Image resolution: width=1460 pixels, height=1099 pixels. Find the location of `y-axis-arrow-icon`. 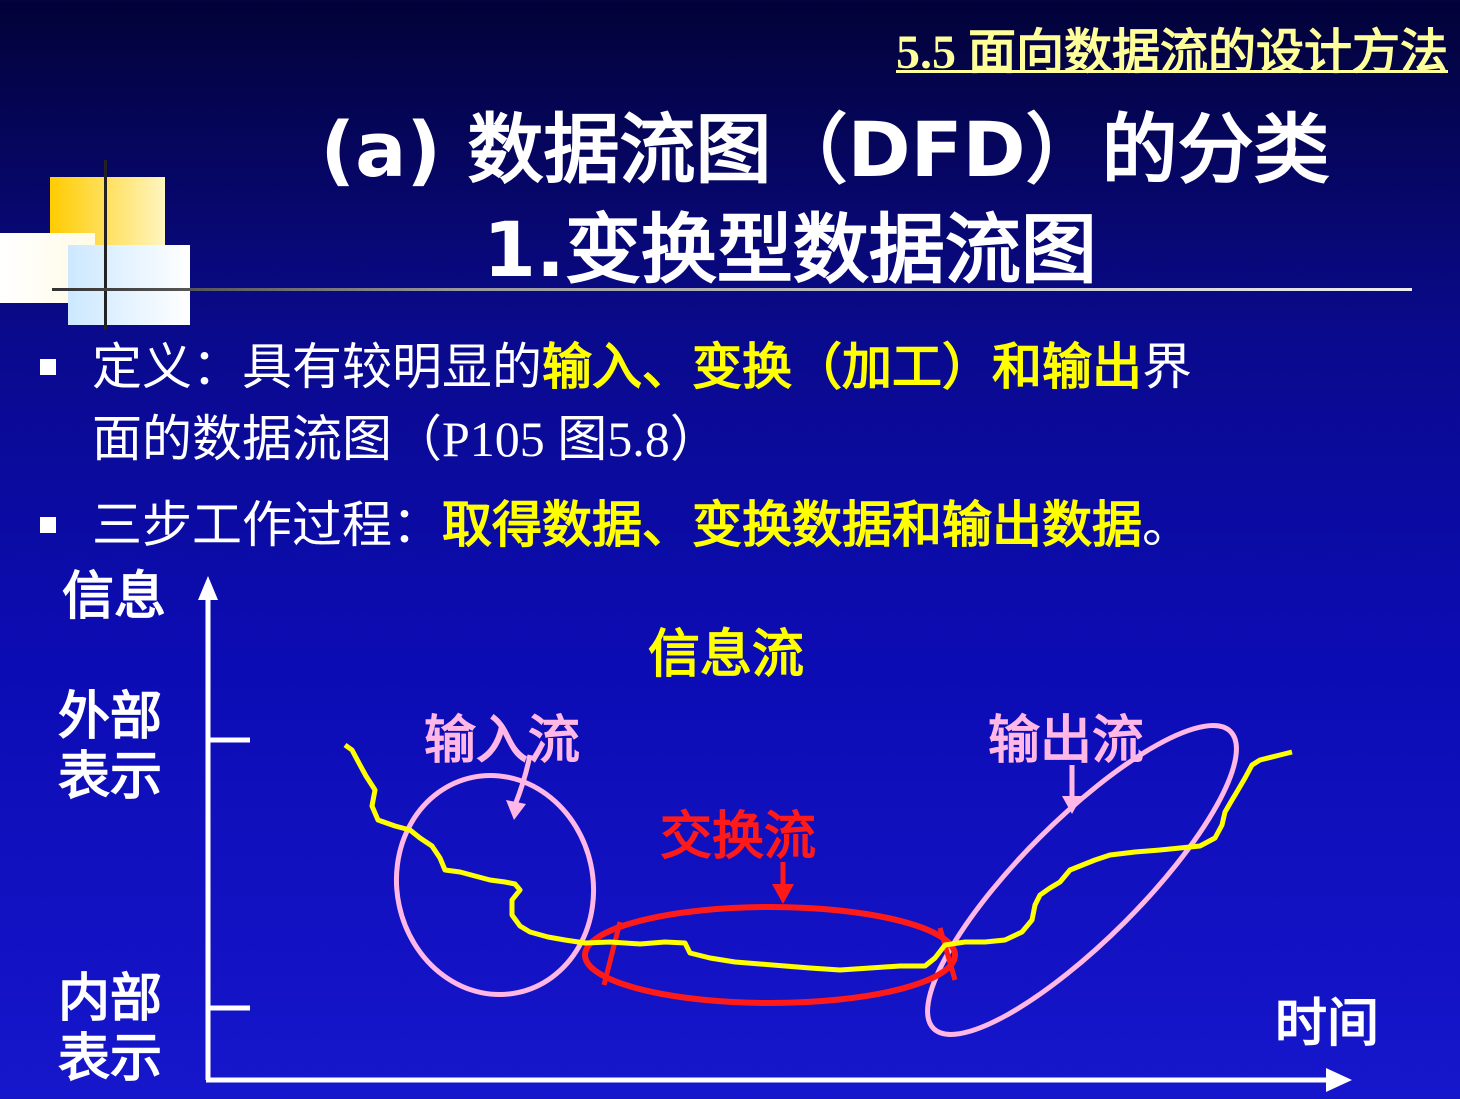

y-axis-arrow-icon is located at coordinates (208, 588).